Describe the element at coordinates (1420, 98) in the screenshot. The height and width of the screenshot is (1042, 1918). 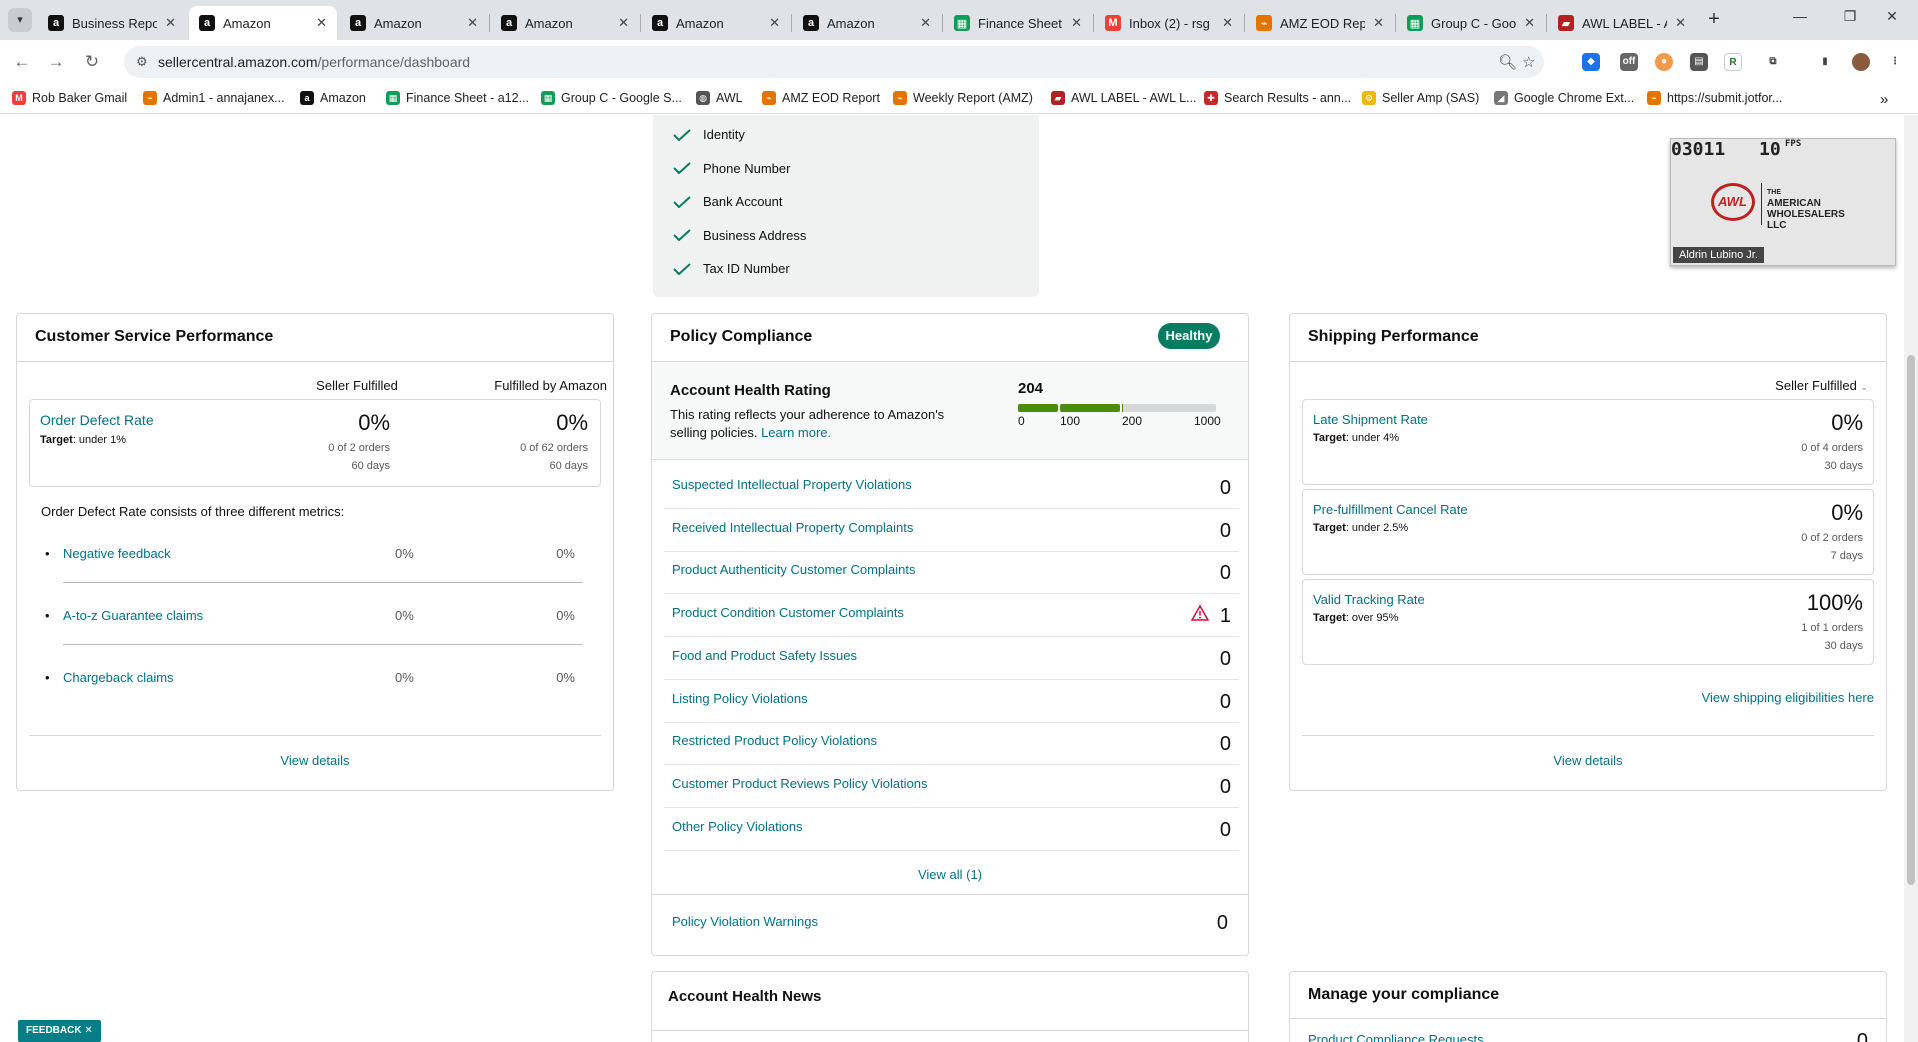
I see `bookmark-item: ⚙ Seller Amp (SAS)` at that location.